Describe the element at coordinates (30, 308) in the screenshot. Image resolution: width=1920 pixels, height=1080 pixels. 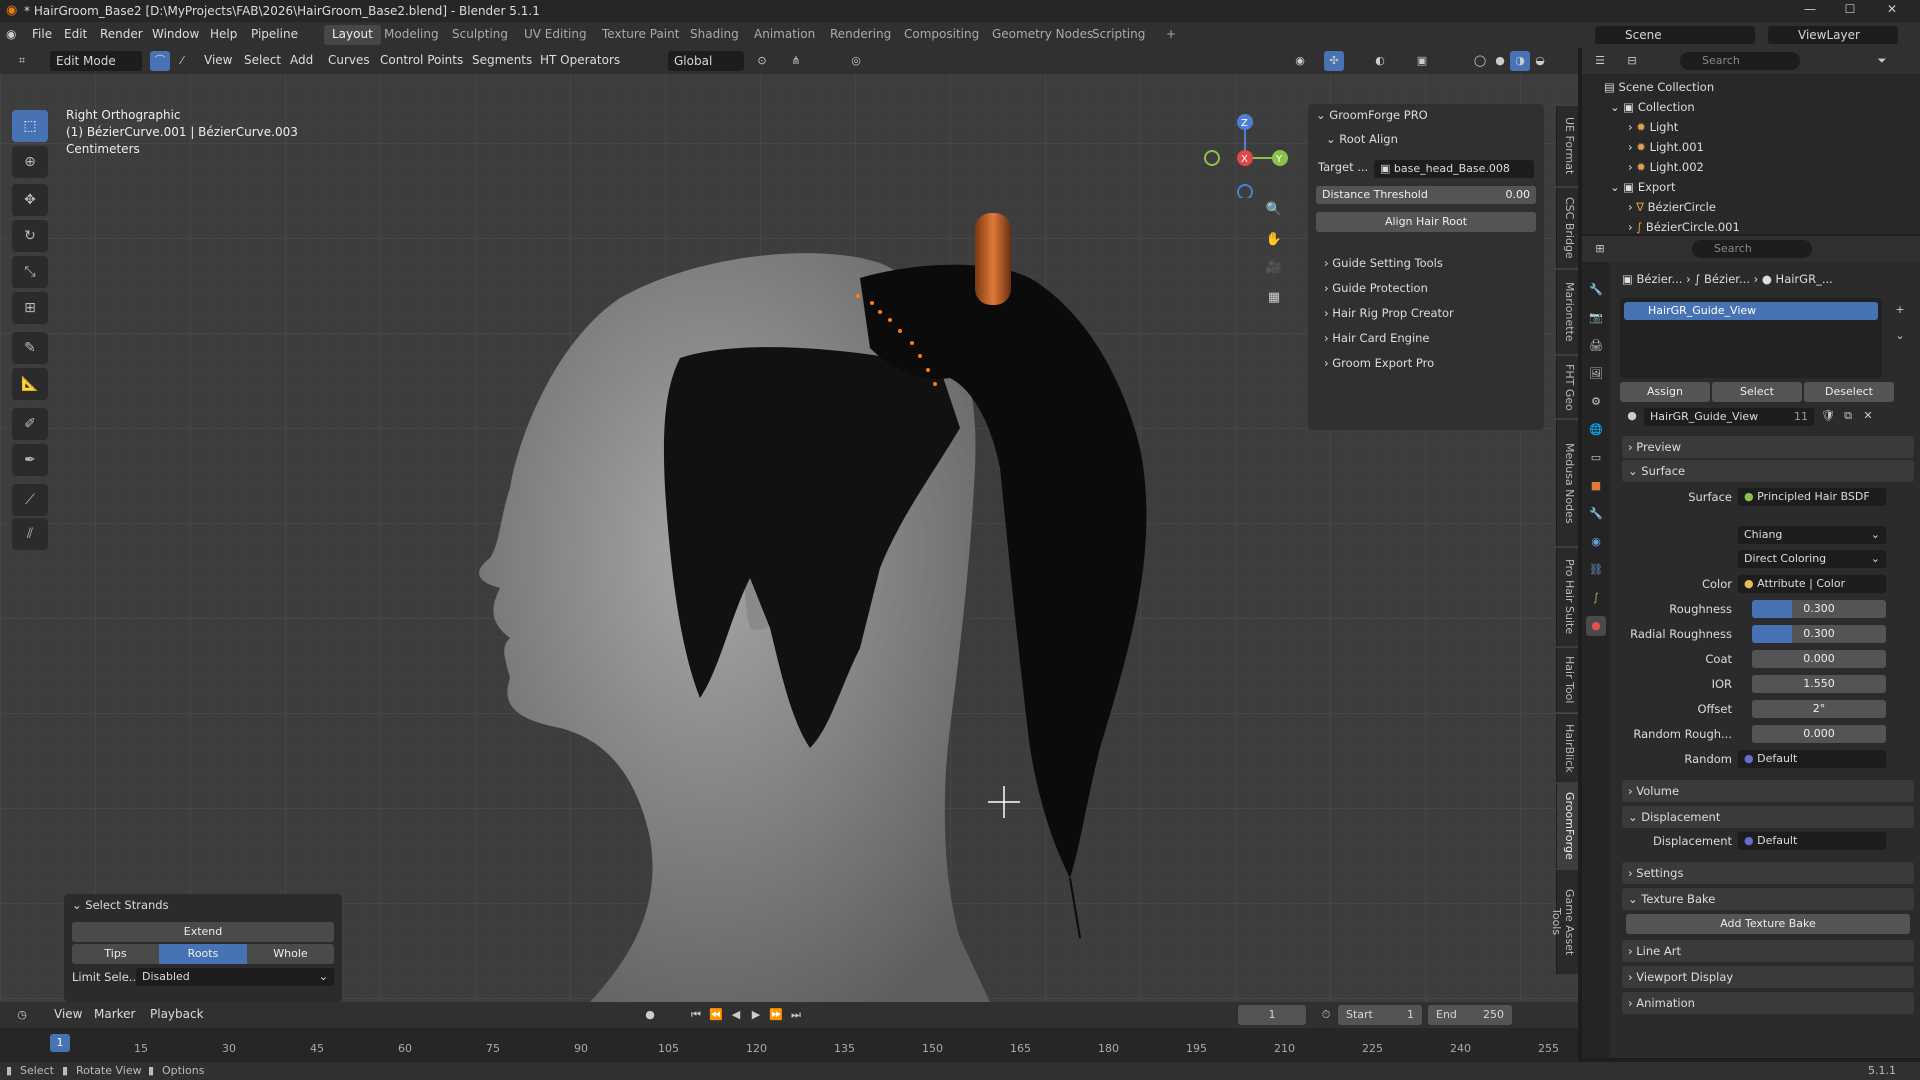
I see `transform-tool-icon: ⊞` at that location.